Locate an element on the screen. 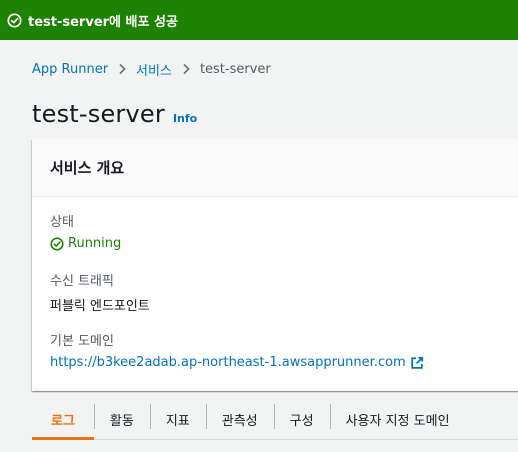  service-tabs: 로그 활동 지표 관측성 구성 사용자 지정 도메인 is located at coordinates (275, 420).